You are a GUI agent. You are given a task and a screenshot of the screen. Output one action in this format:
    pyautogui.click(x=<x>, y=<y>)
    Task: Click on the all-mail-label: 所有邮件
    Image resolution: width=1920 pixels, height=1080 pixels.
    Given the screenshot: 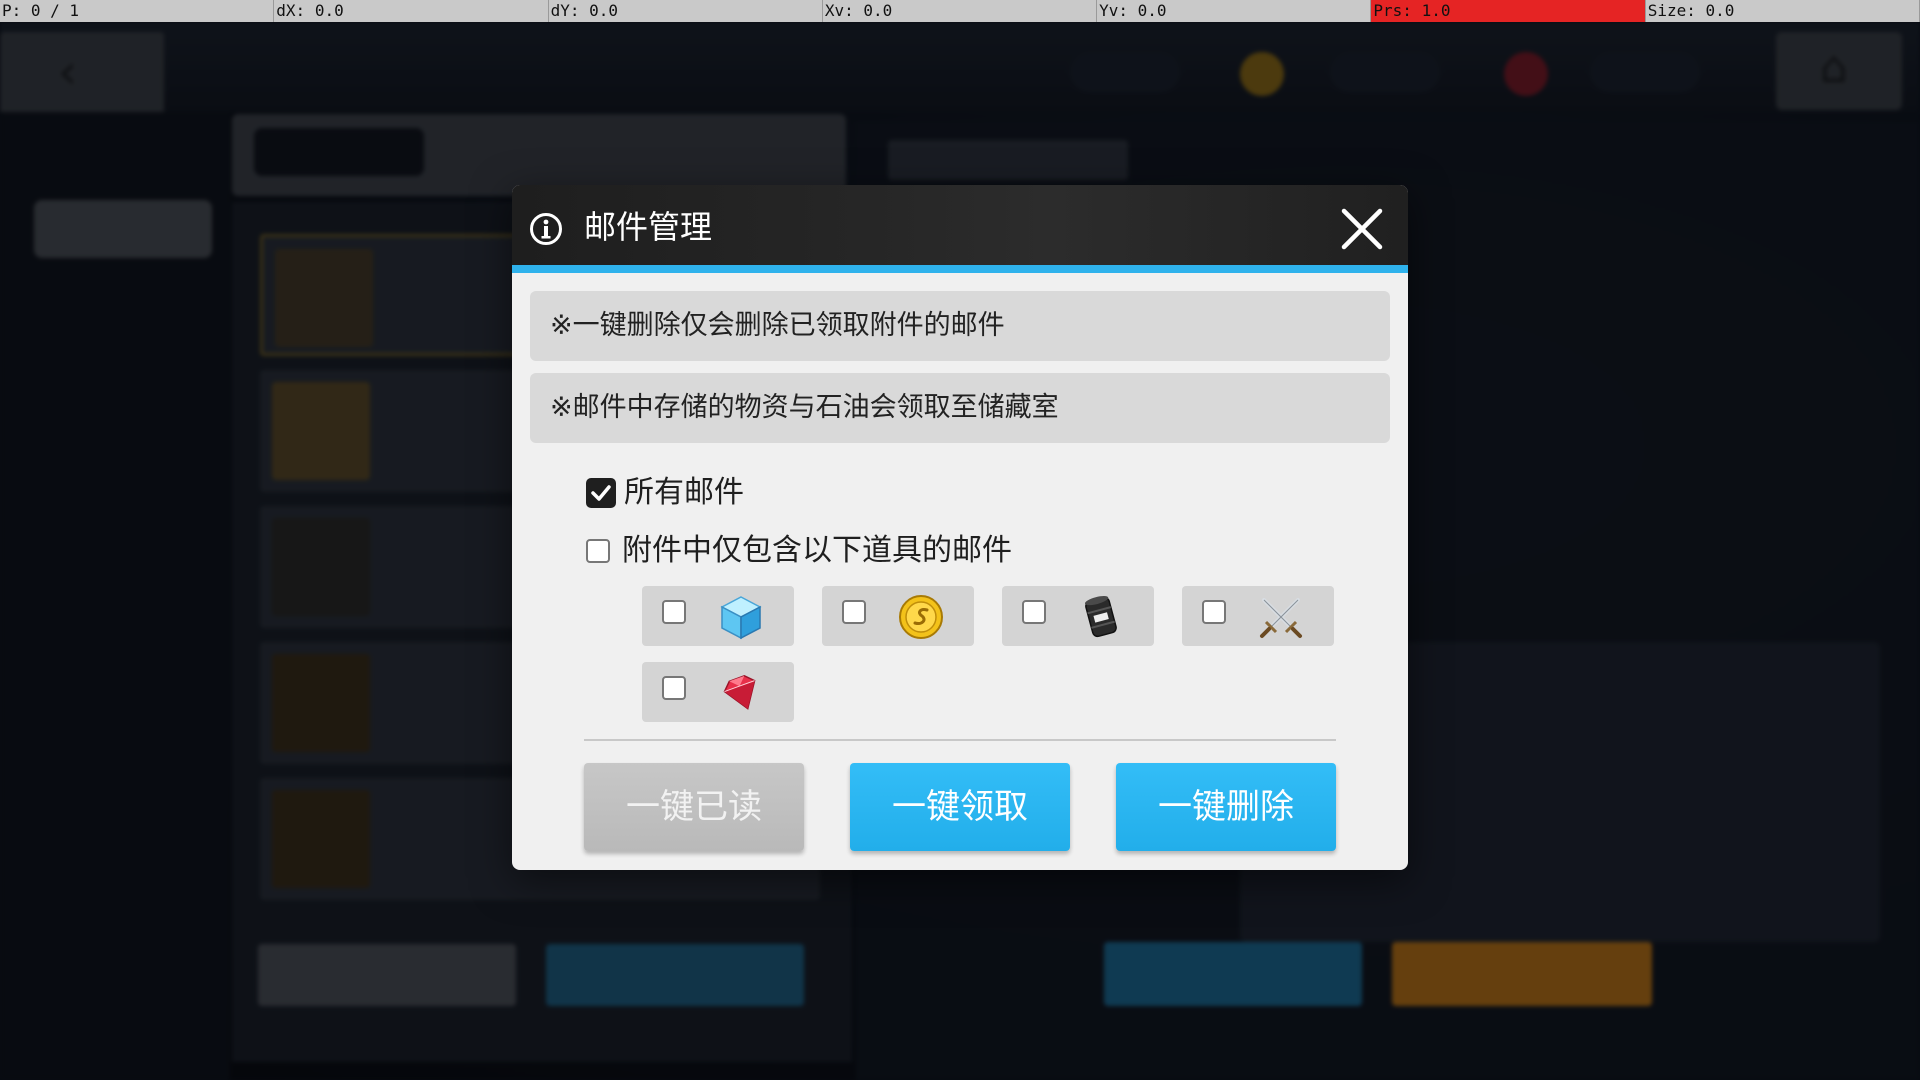 What is the action you would take?
    pyautogui.click(x=684, y=492)
    